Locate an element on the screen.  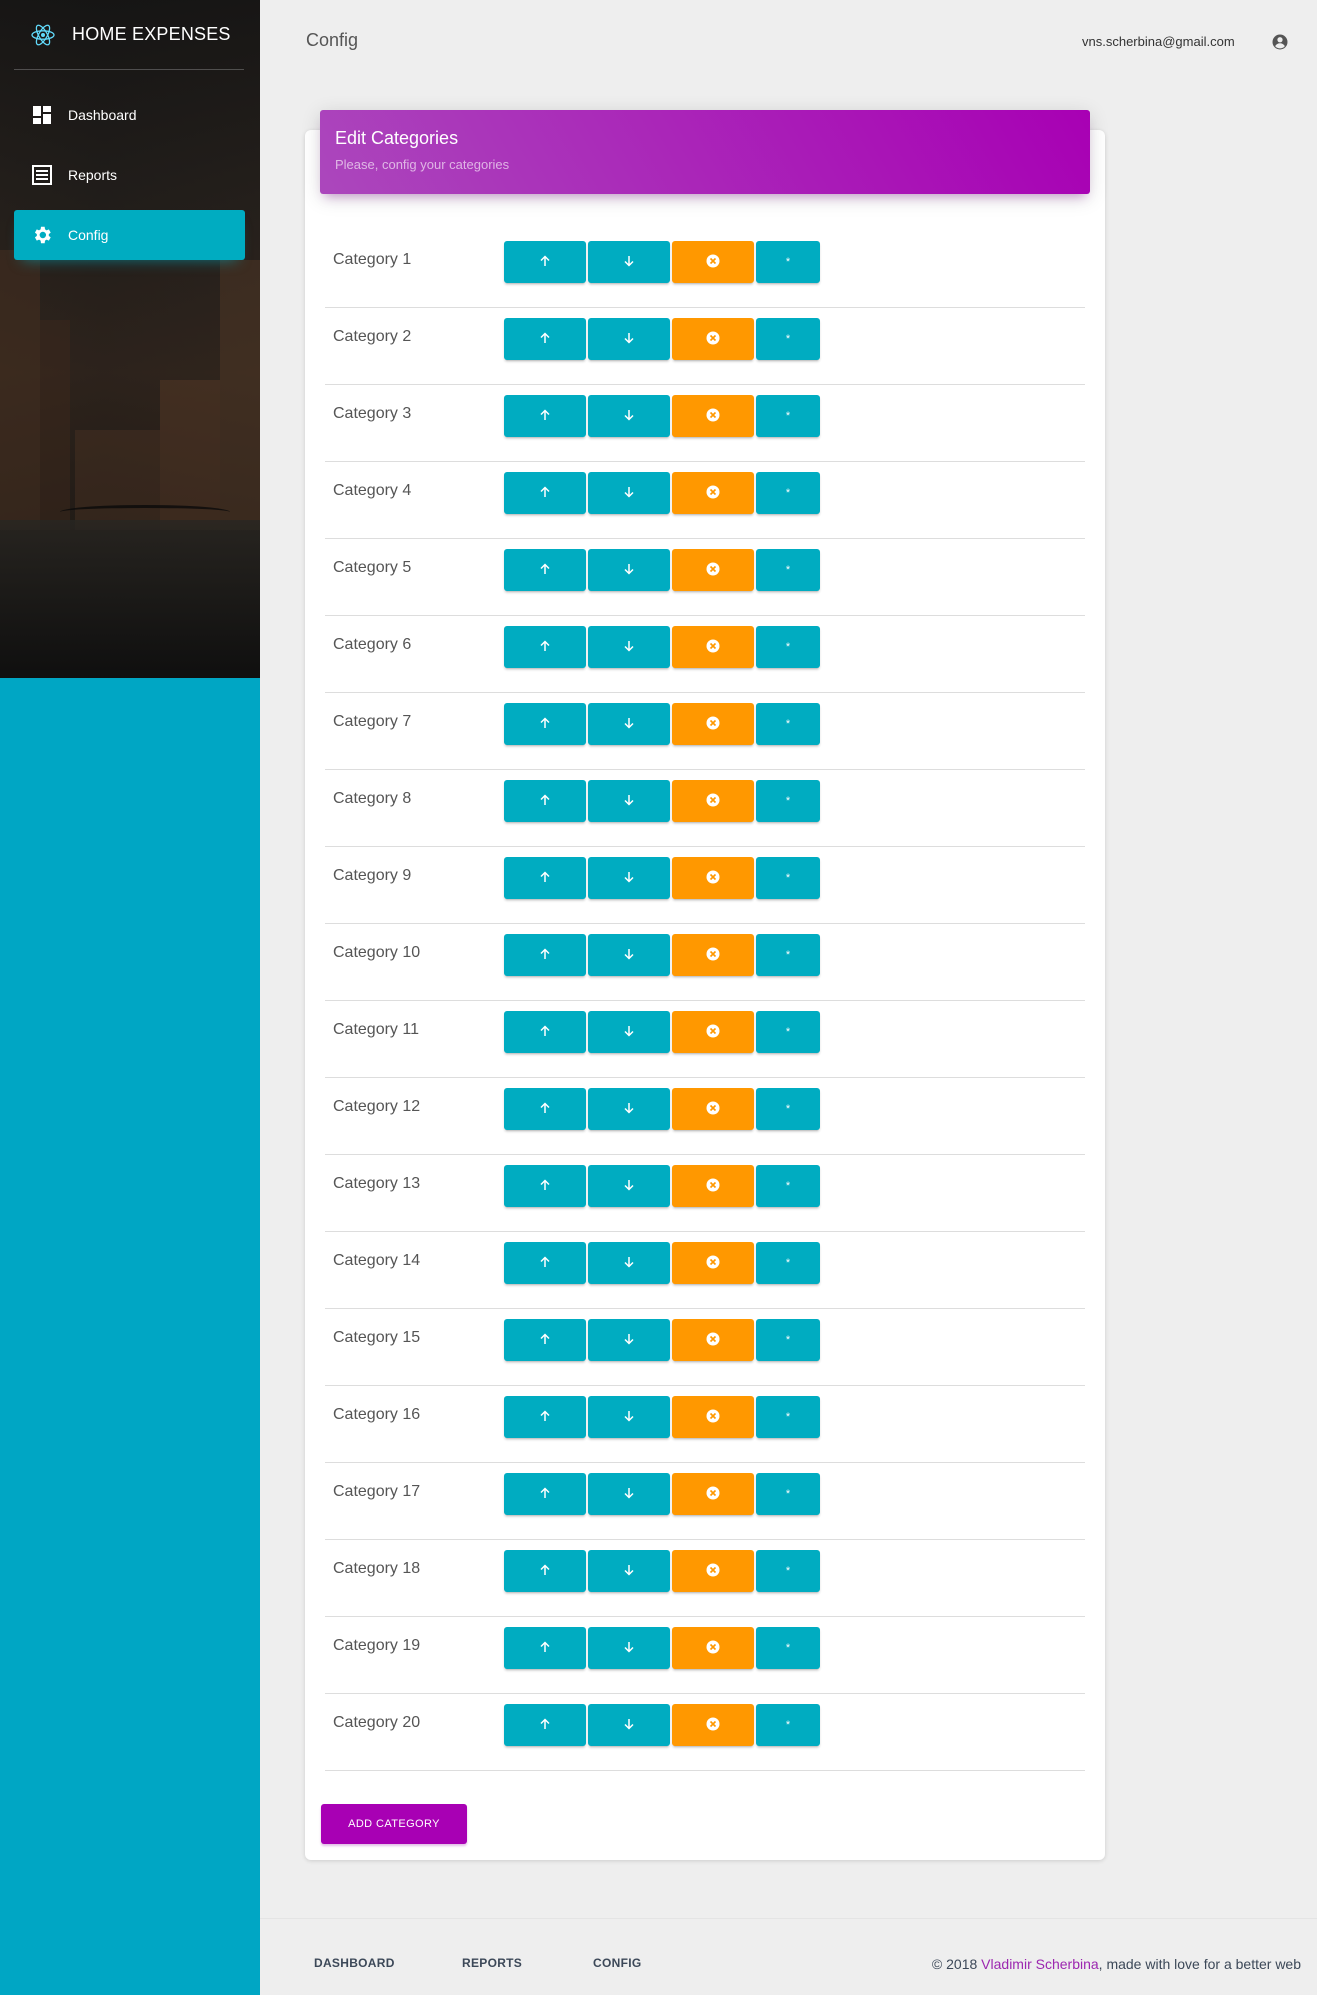
gear-icon is located at coordinates (42, 235).